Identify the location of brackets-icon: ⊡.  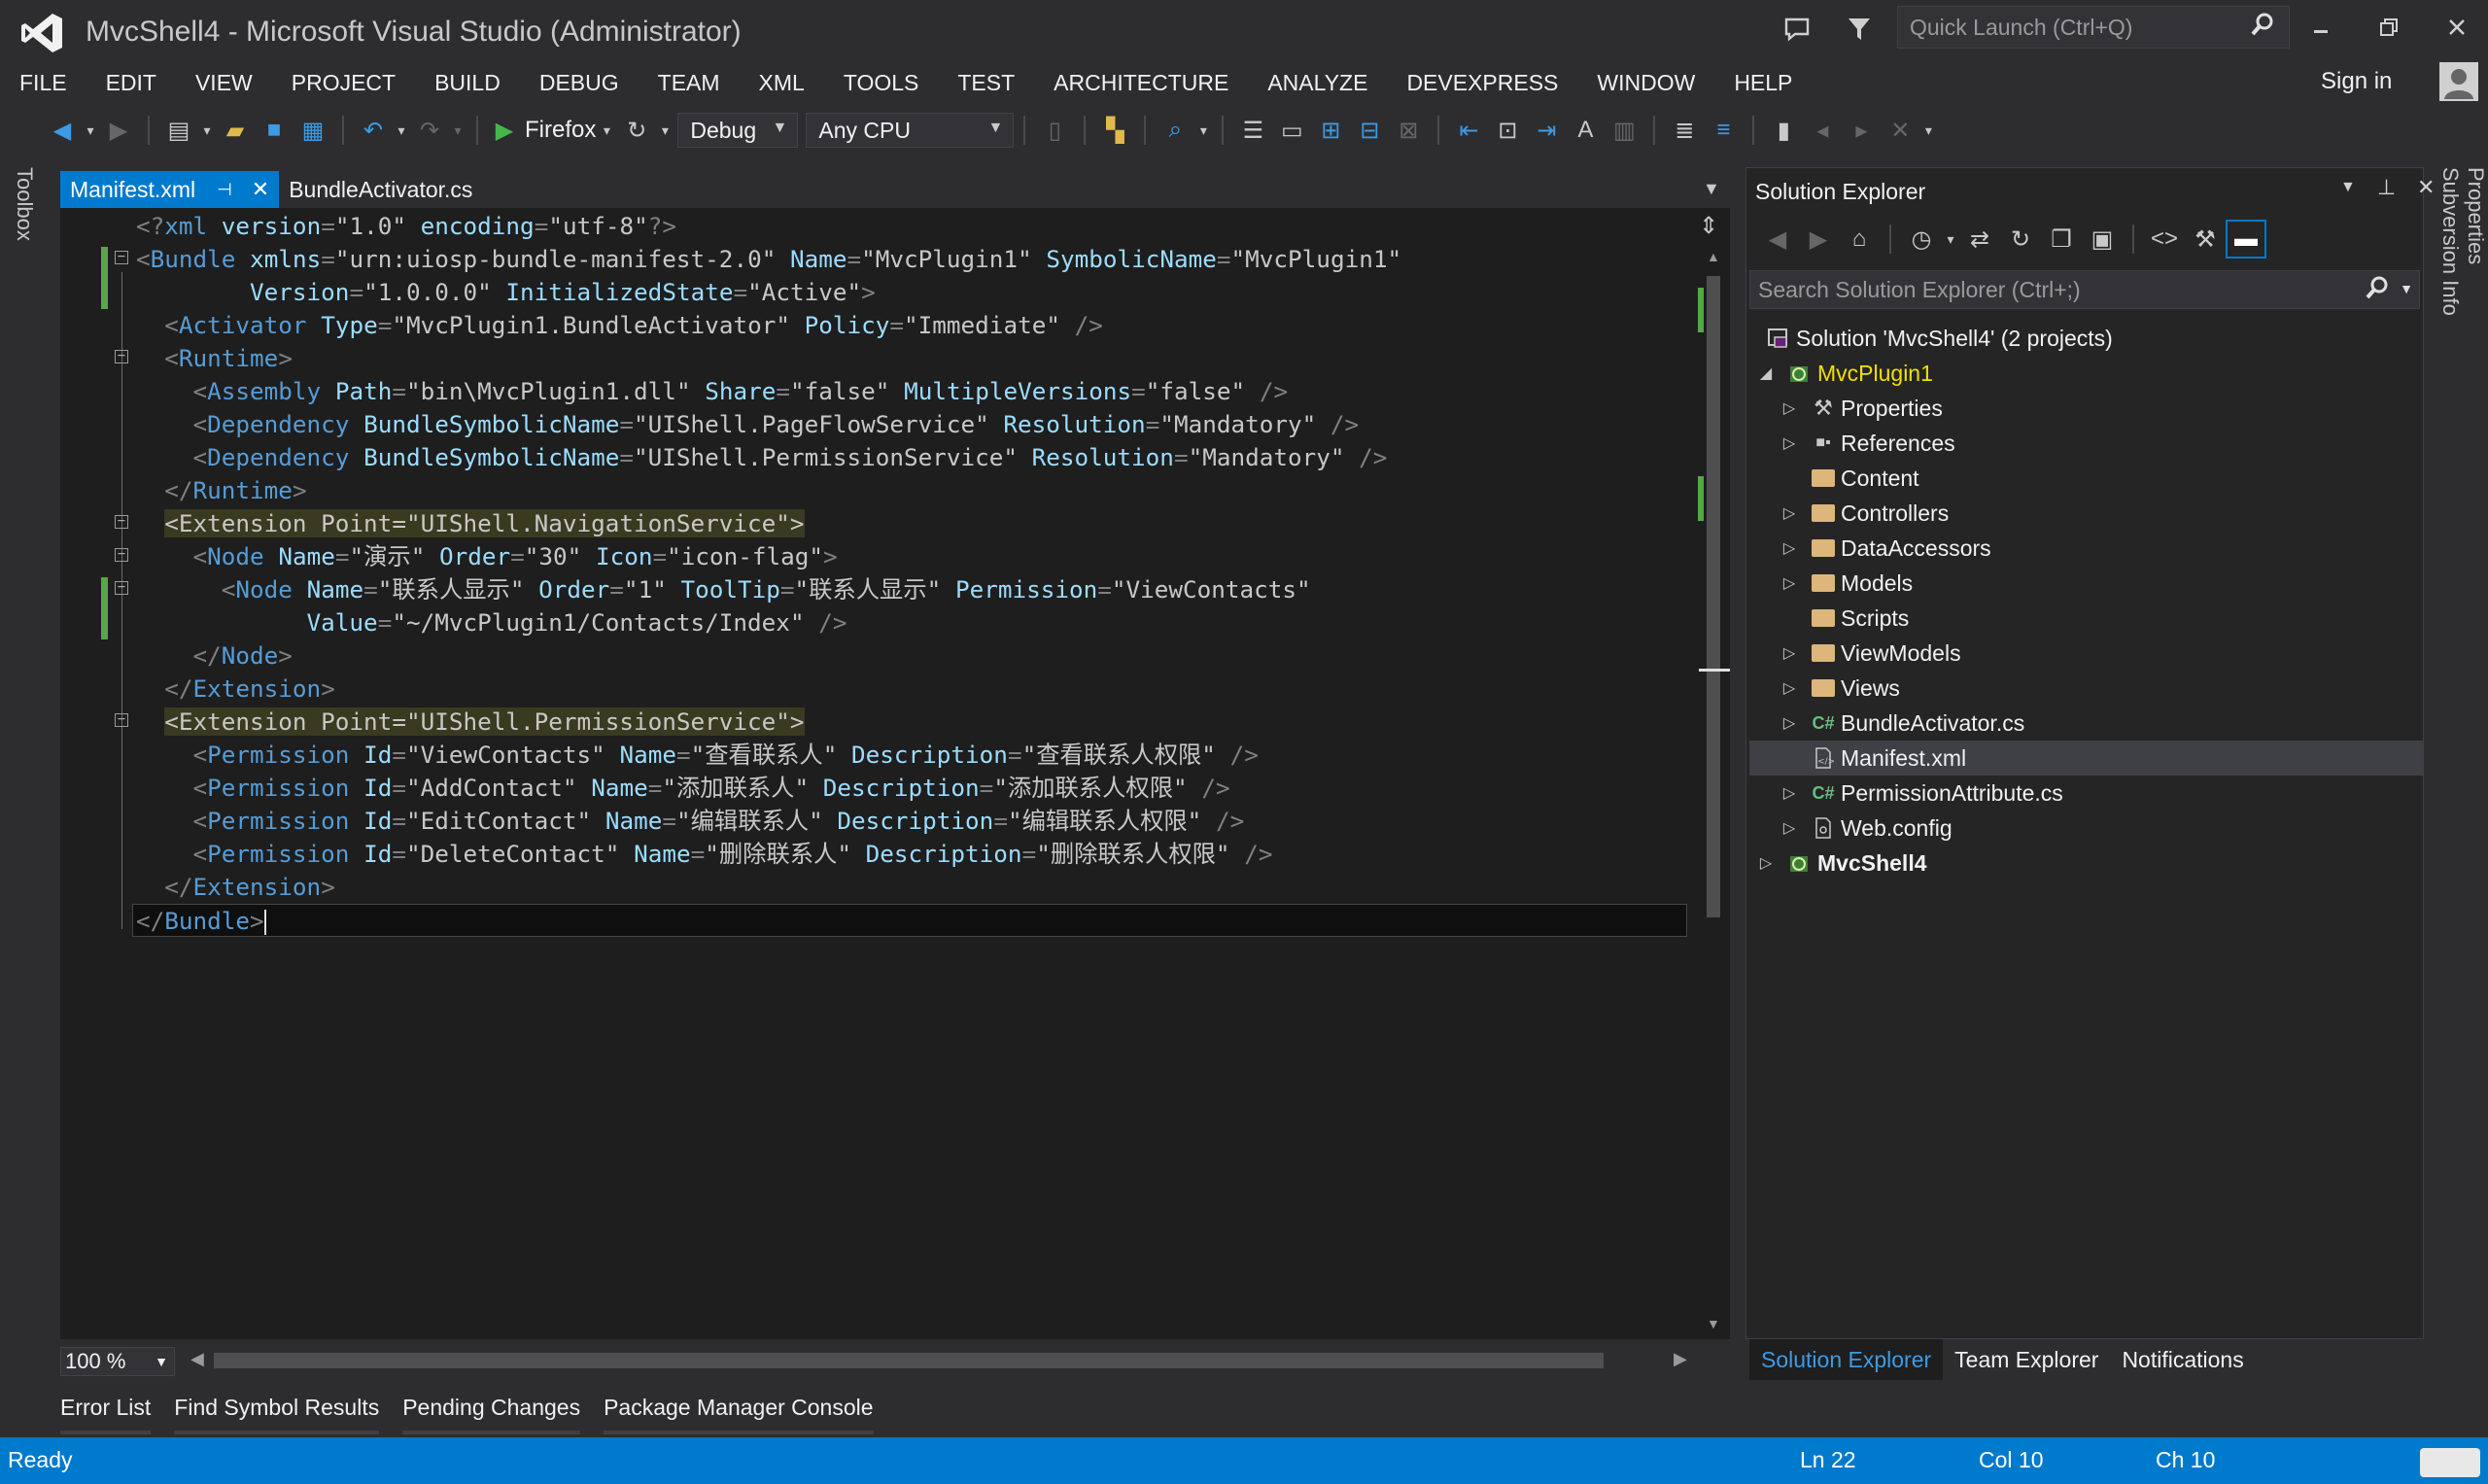
(1507, 130).